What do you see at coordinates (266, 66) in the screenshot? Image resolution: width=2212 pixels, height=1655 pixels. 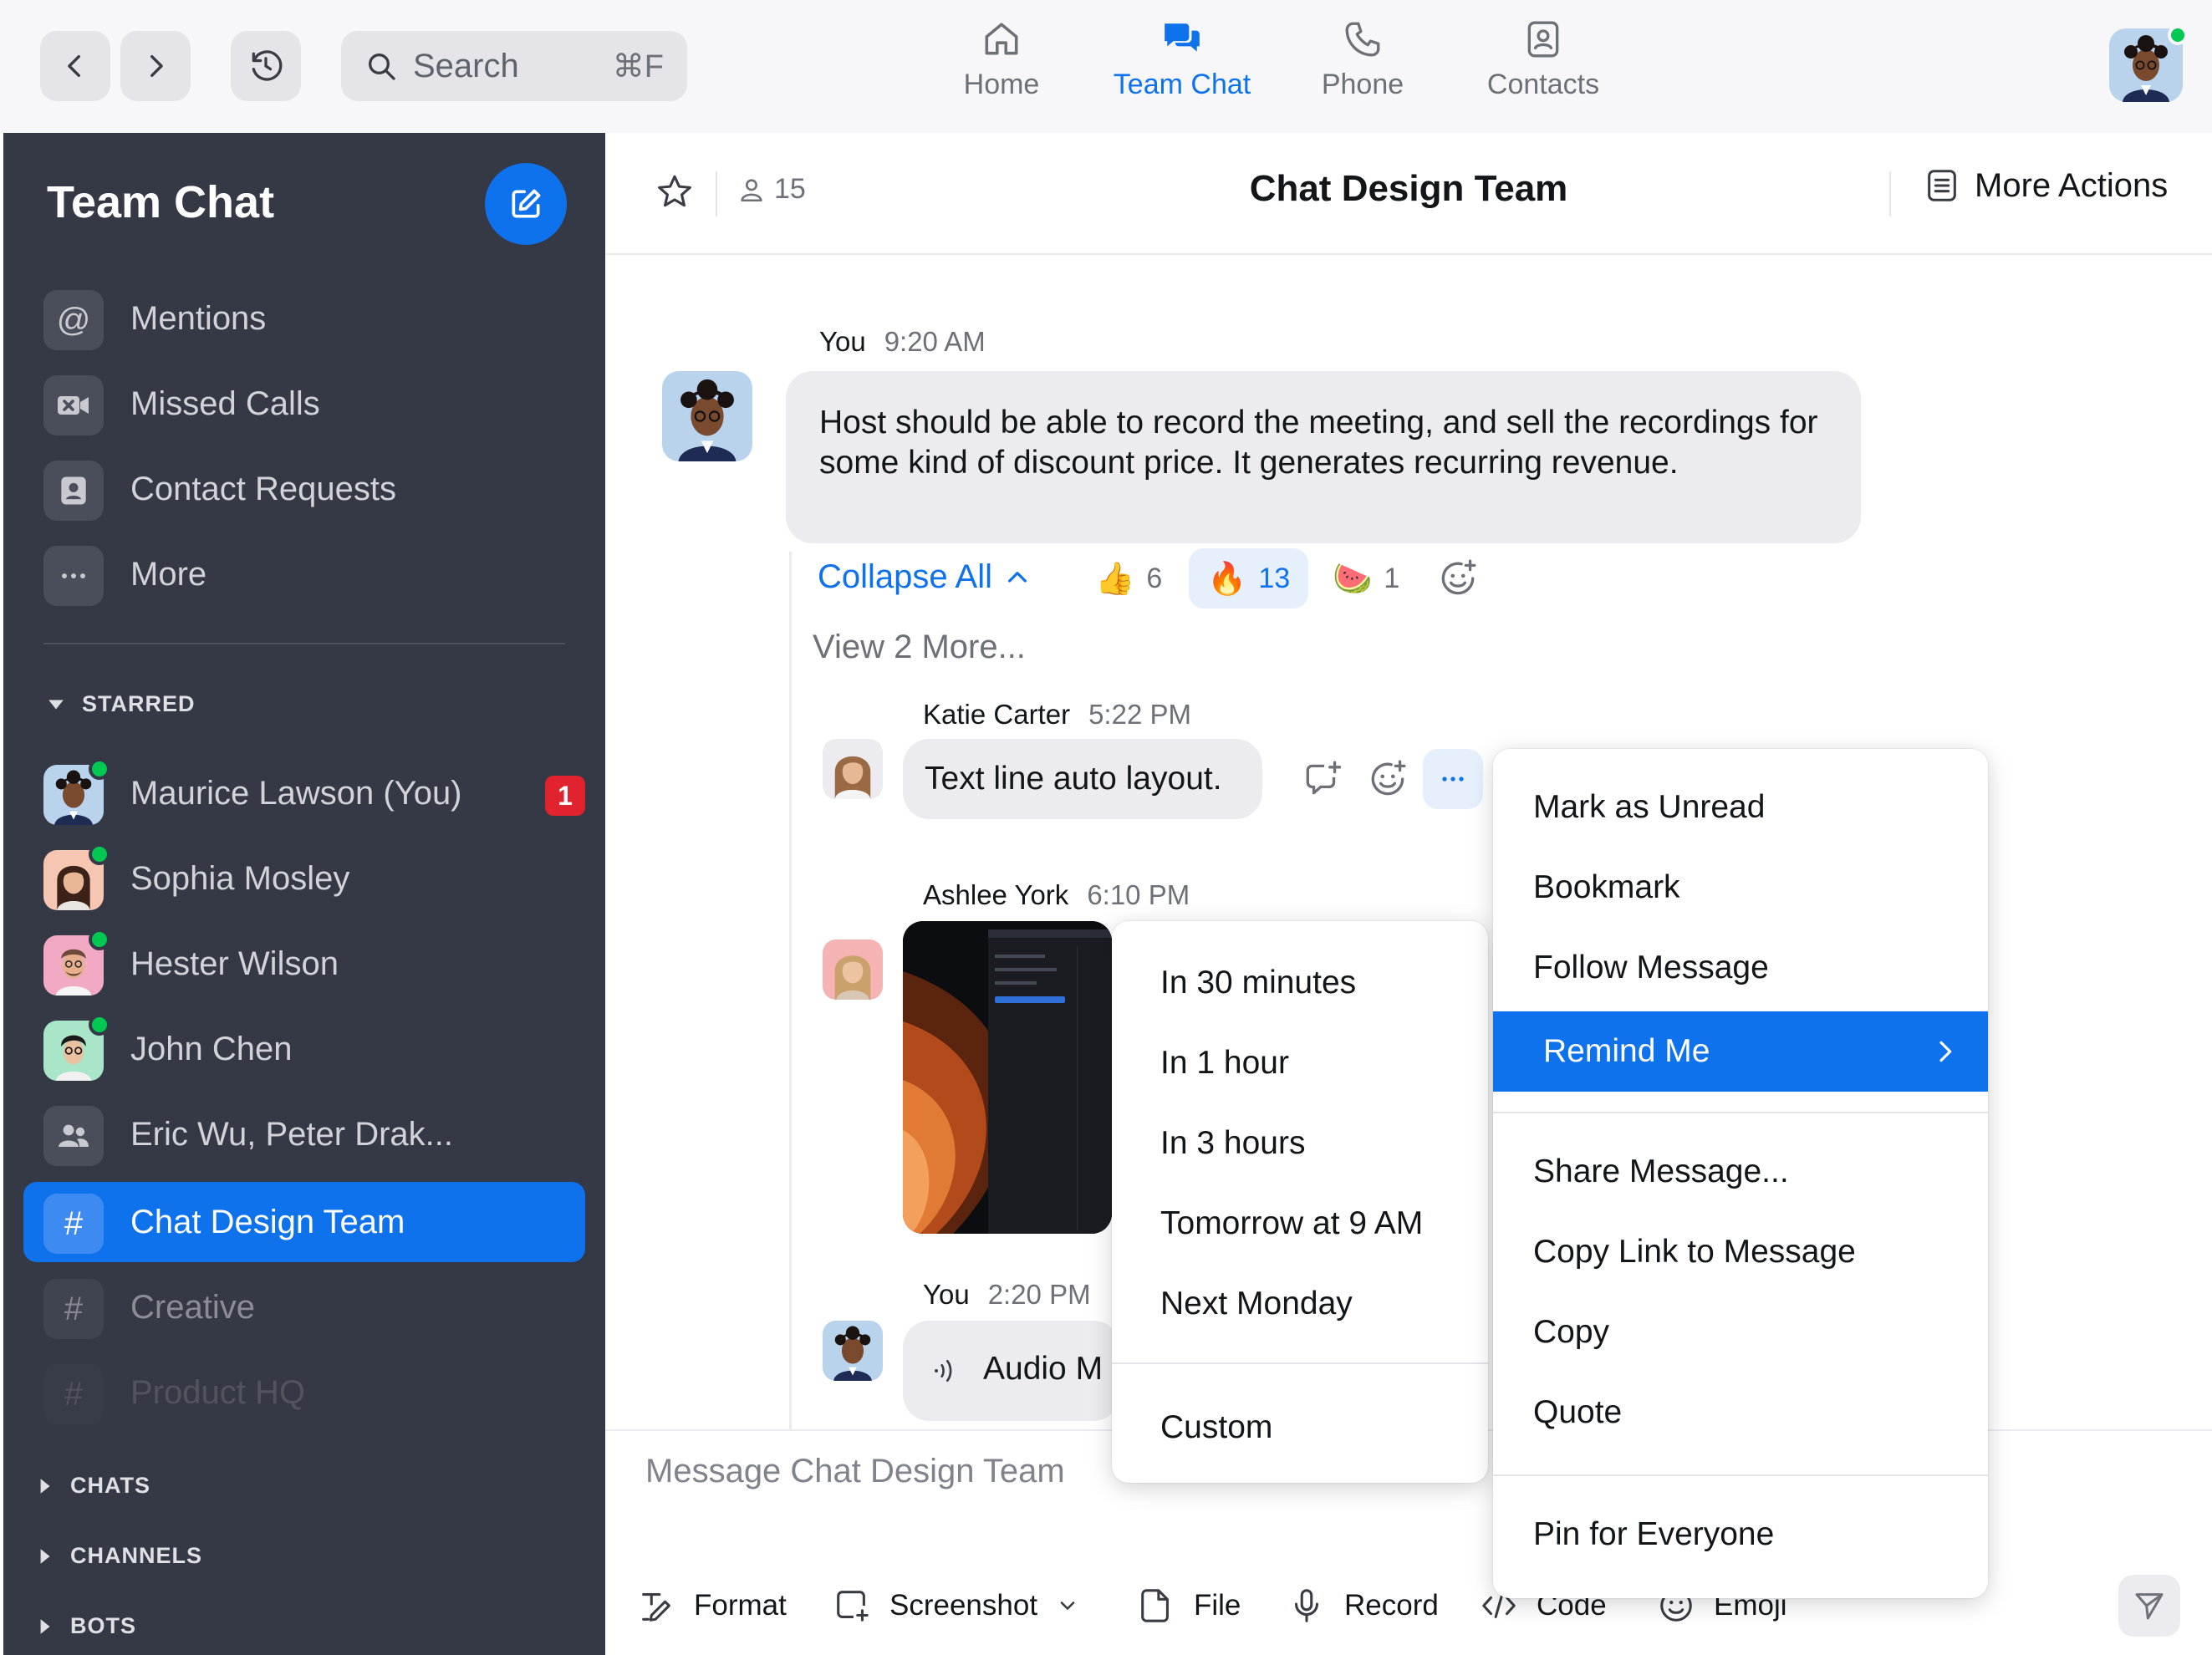 I see `history-button` at bounding box center [266, 66].